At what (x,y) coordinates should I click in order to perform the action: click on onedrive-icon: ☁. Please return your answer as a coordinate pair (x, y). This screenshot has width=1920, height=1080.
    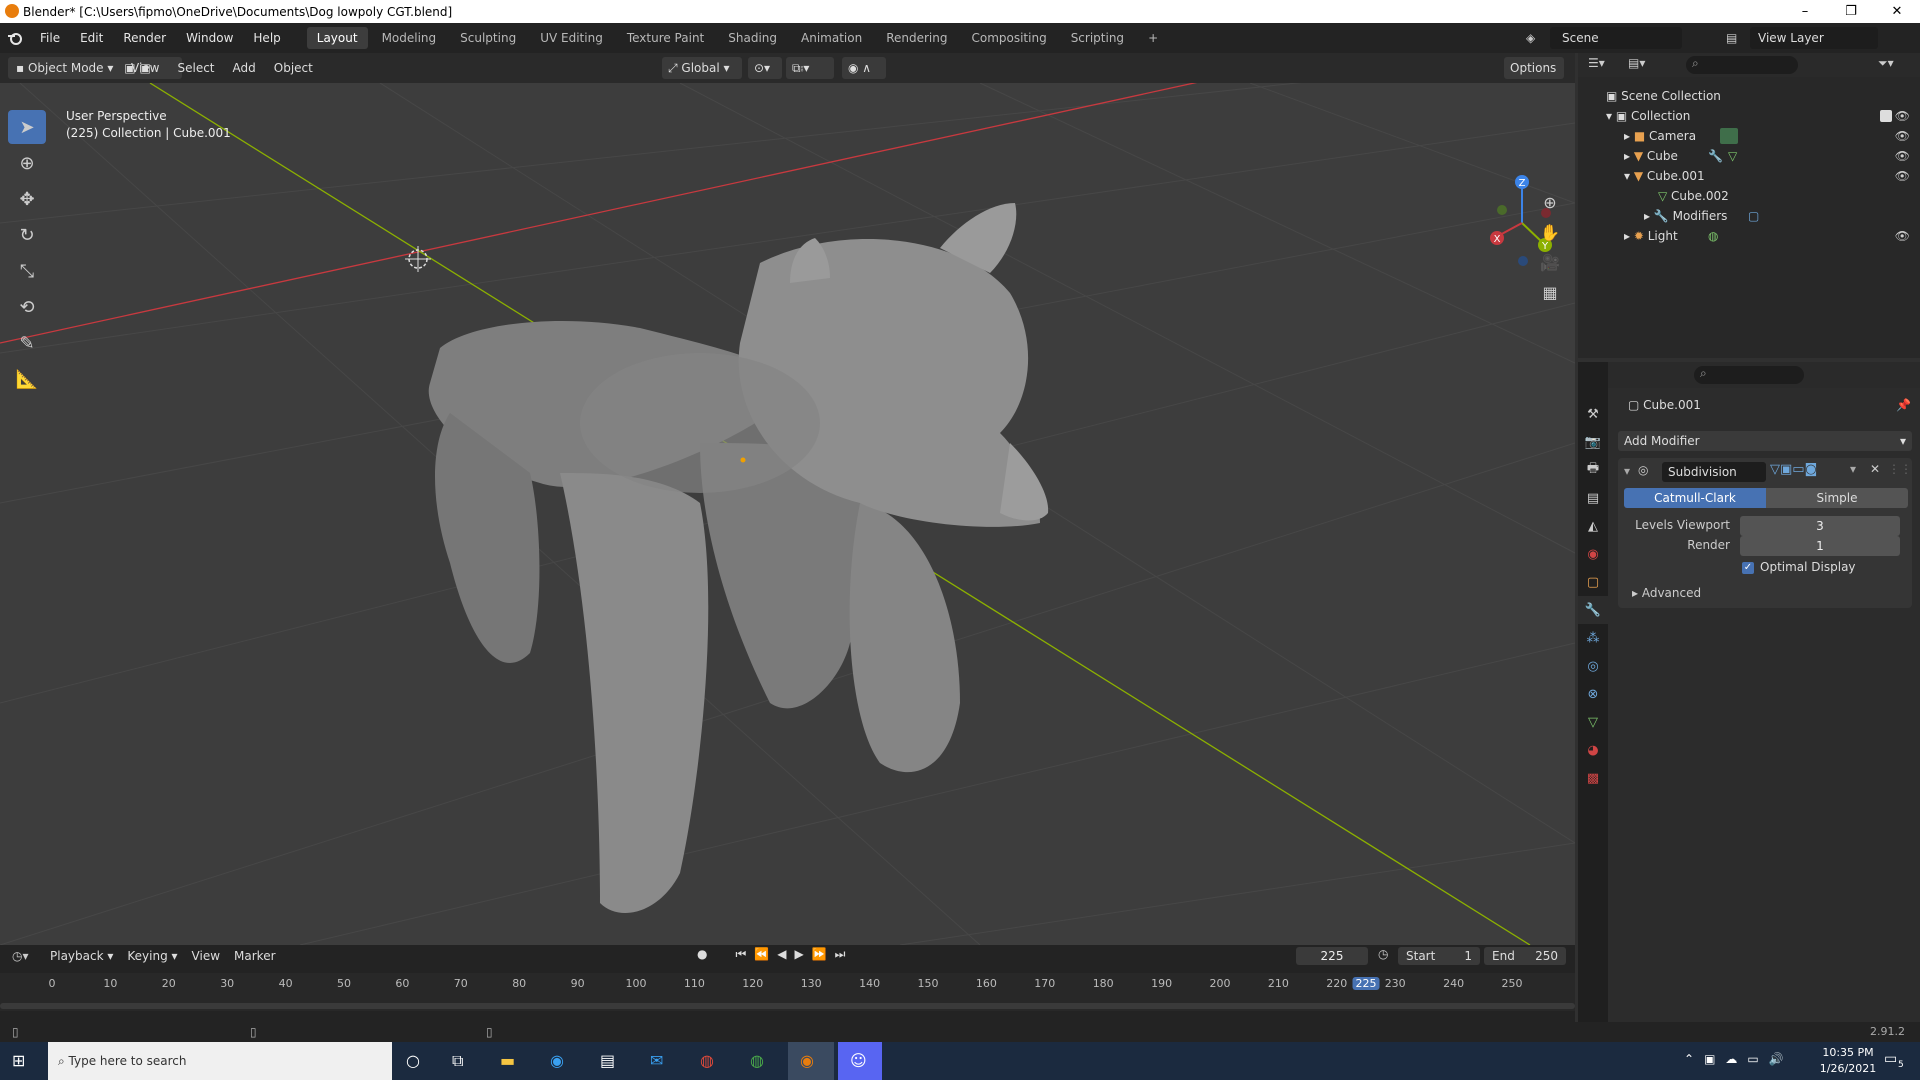
    Looking at the image, I should click on (1731, 1059).